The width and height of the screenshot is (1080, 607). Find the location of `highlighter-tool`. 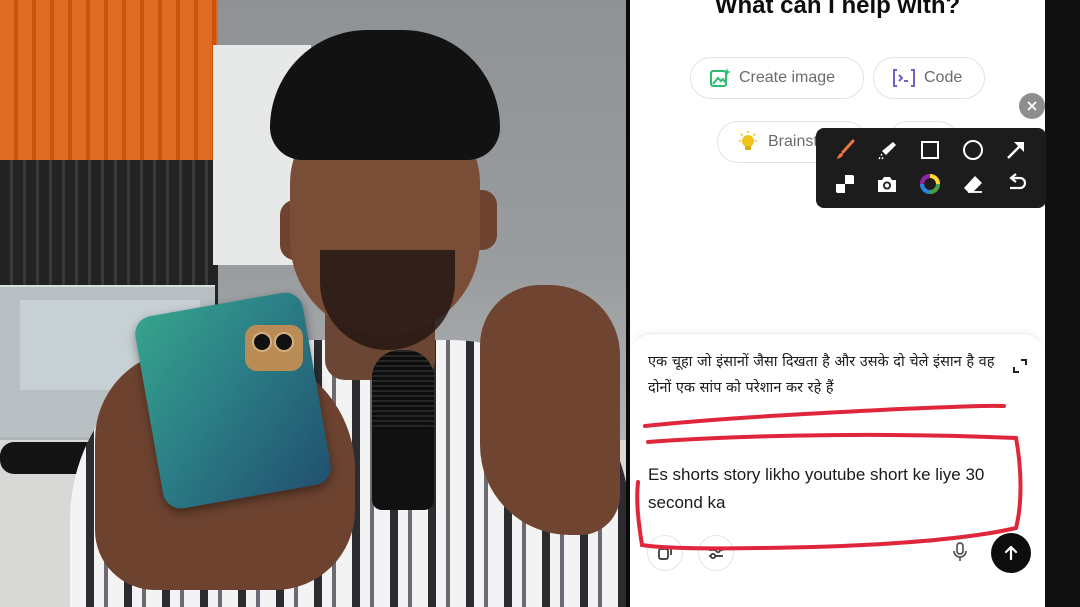

highlighter-tool is located at coordinates (887, 150).